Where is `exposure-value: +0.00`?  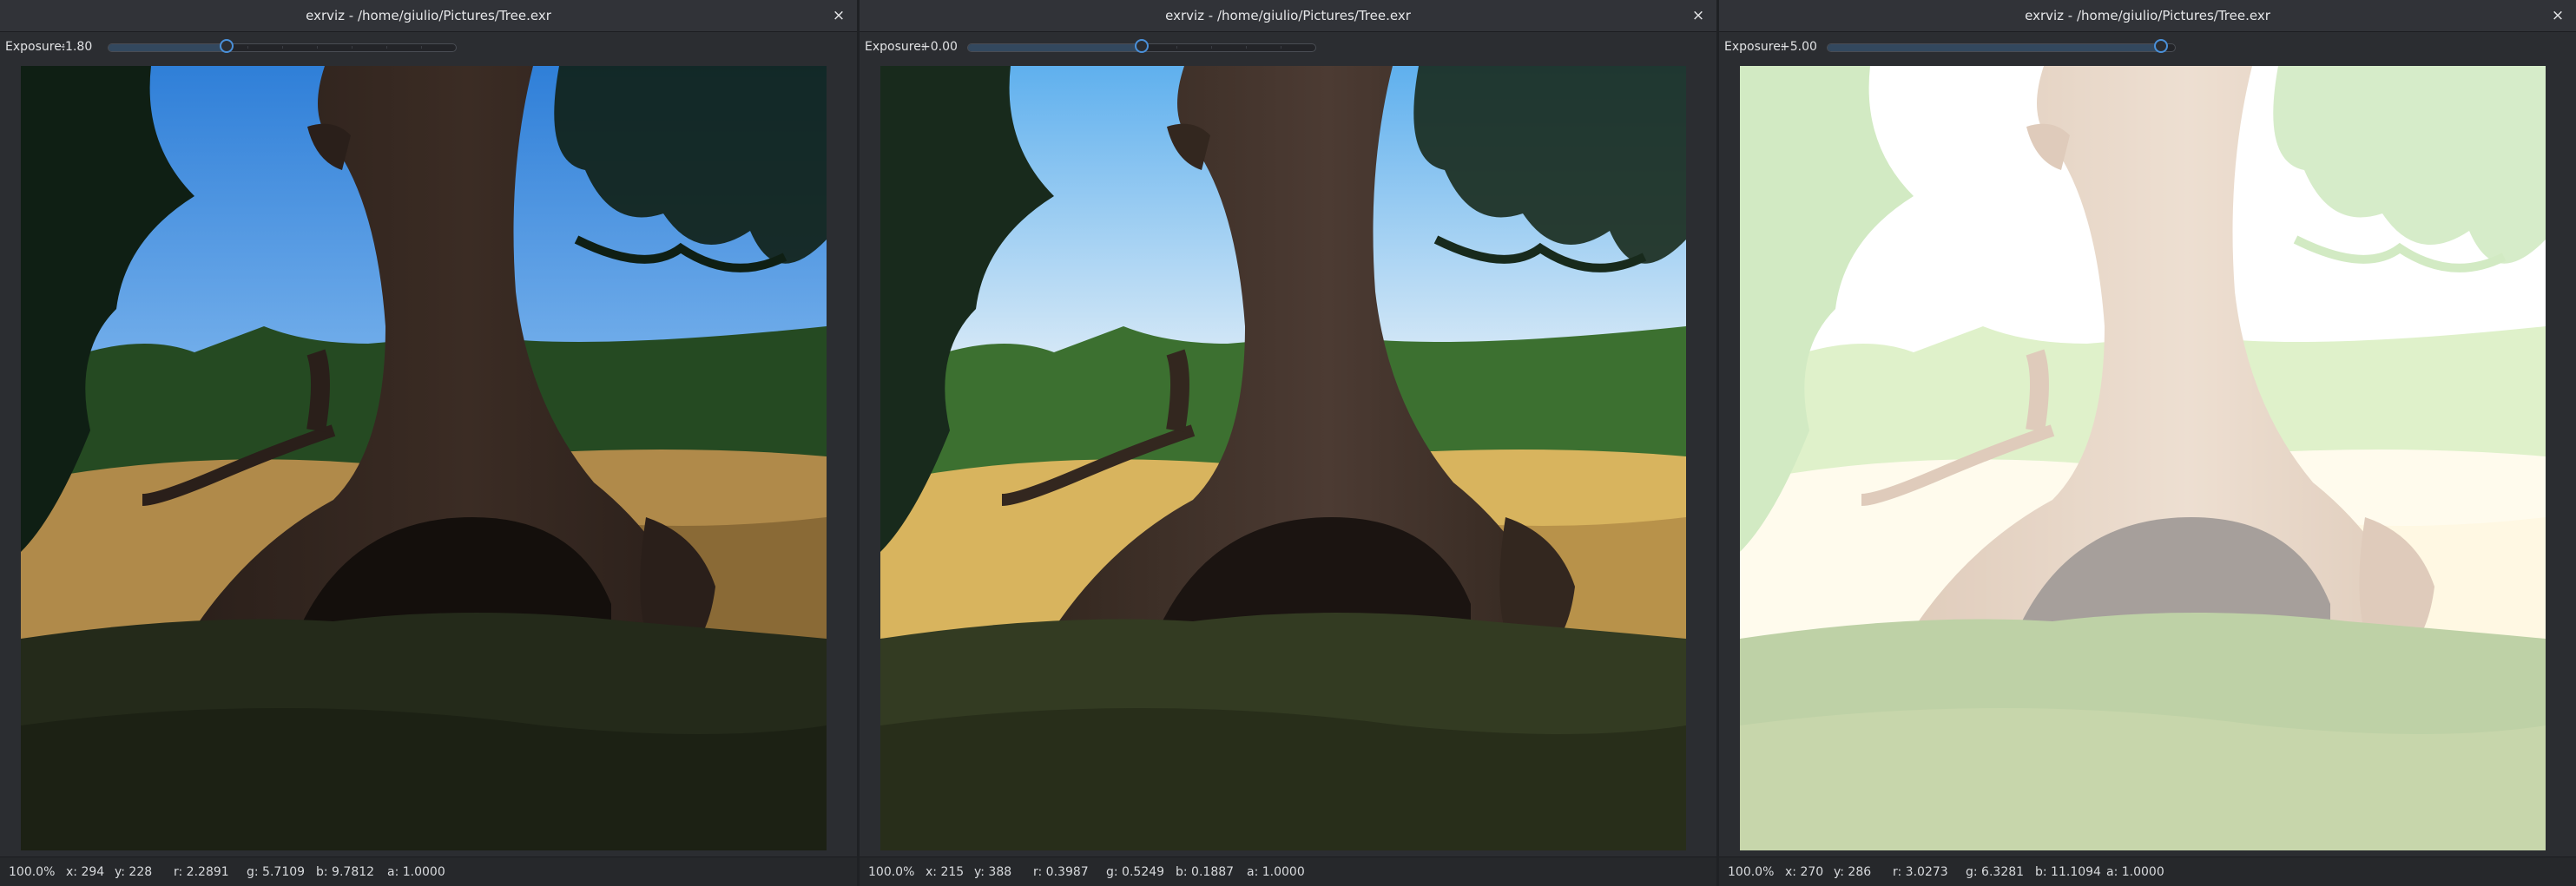 exposure-value: +0.00 is located at coordinates (939, 47).